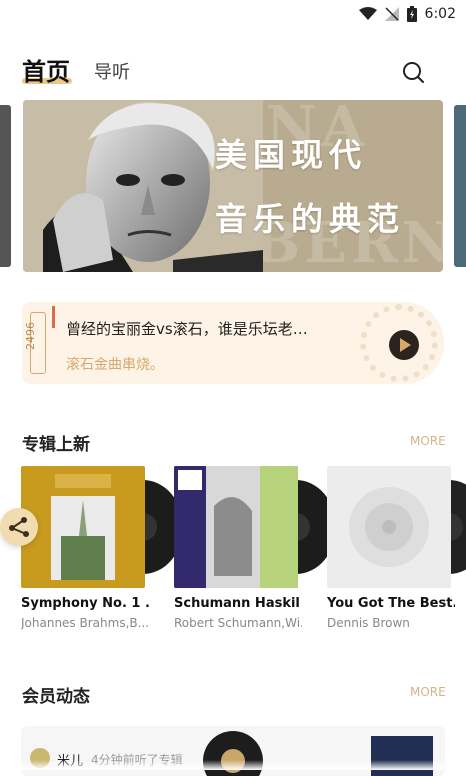  I want to click on banner-title-line1: 美国现代, so click(291, 155).